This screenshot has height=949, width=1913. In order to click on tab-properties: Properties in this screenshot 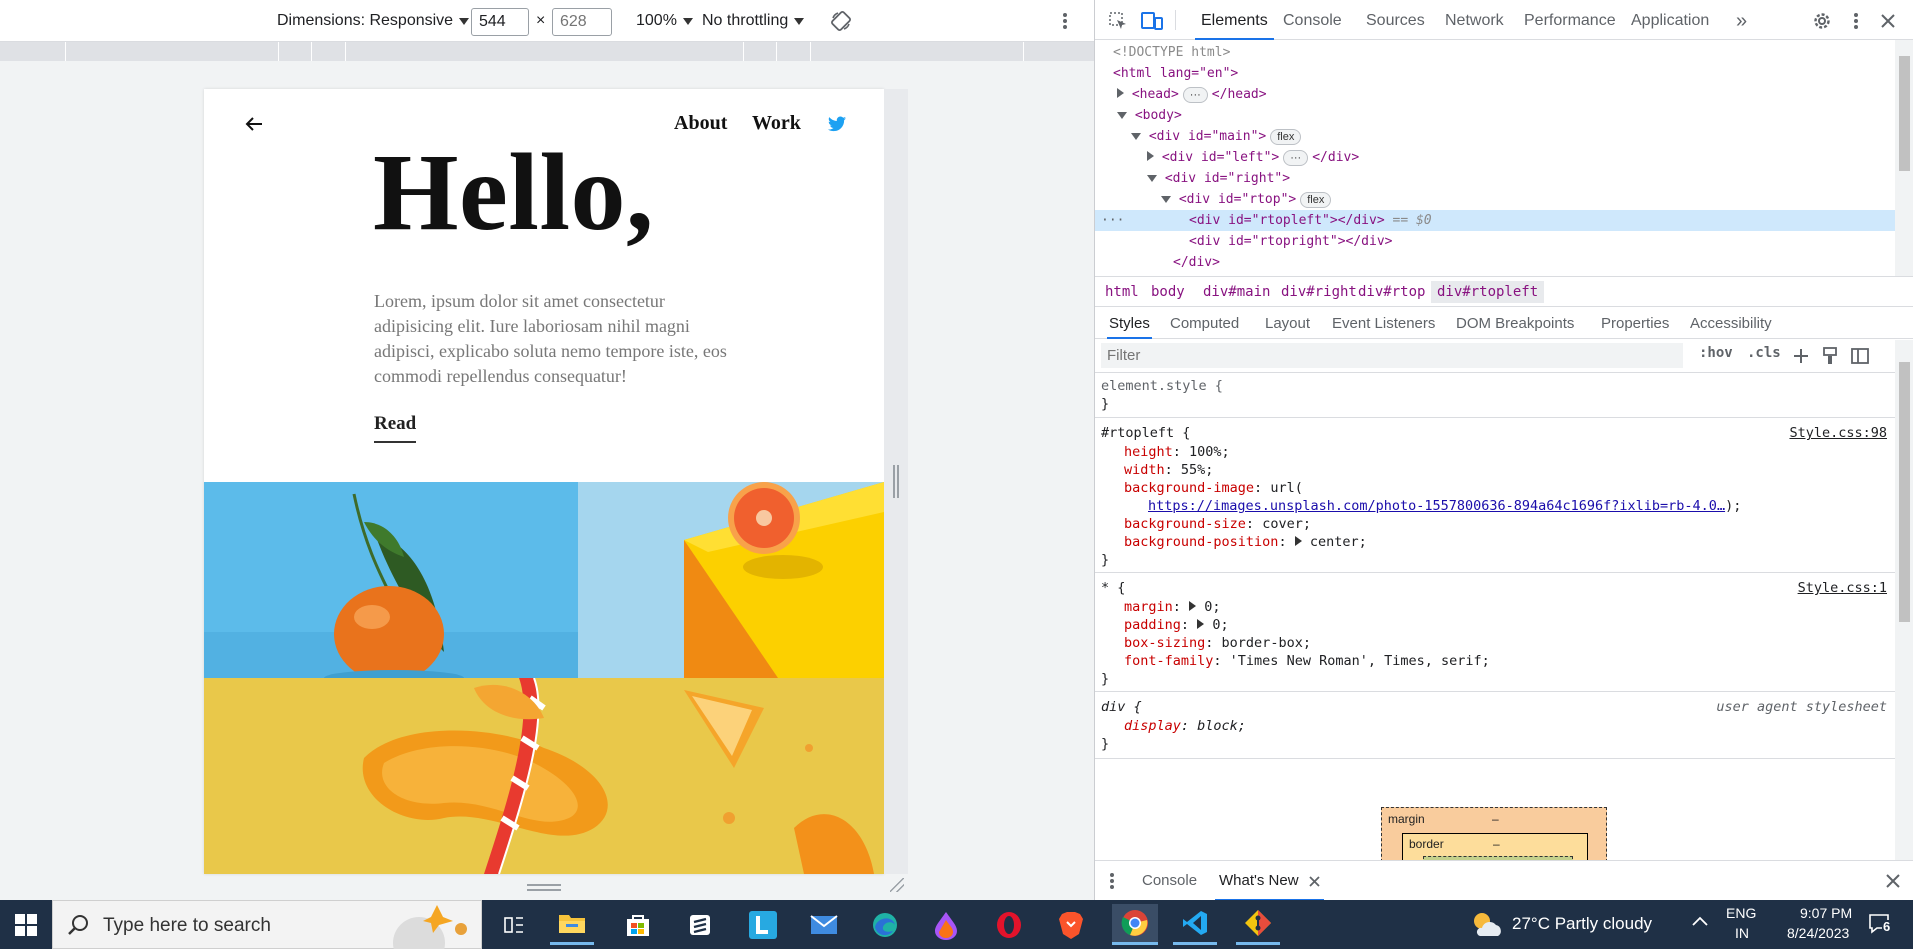, I will do `click(1635, 323)`.